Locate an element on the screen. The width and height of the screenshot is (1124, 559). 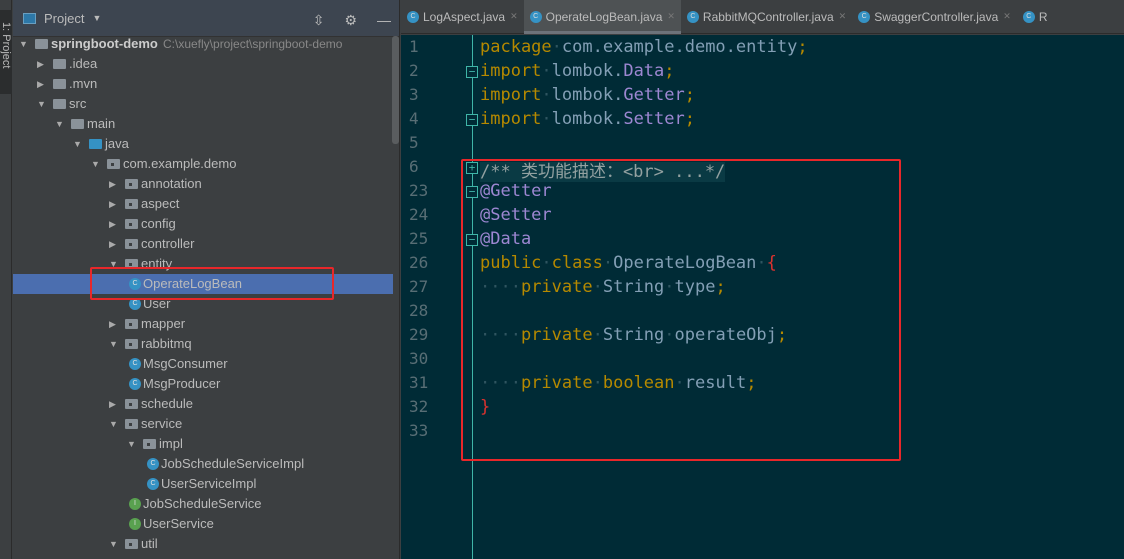
tree-item-service: ▼ service is located at coordinates (203, 424).